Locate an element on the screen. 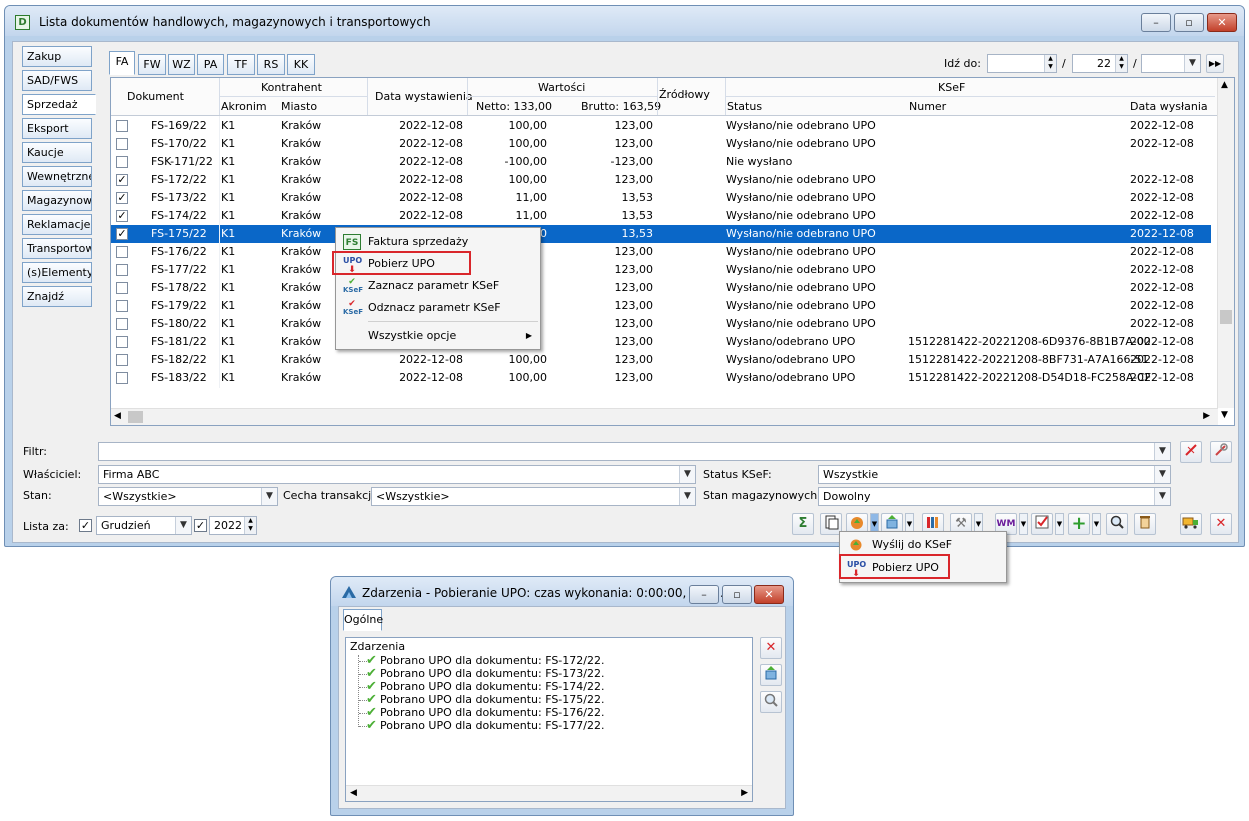  stan-select: <Wszystkie> ▼ is located at coordinates (188, 496).